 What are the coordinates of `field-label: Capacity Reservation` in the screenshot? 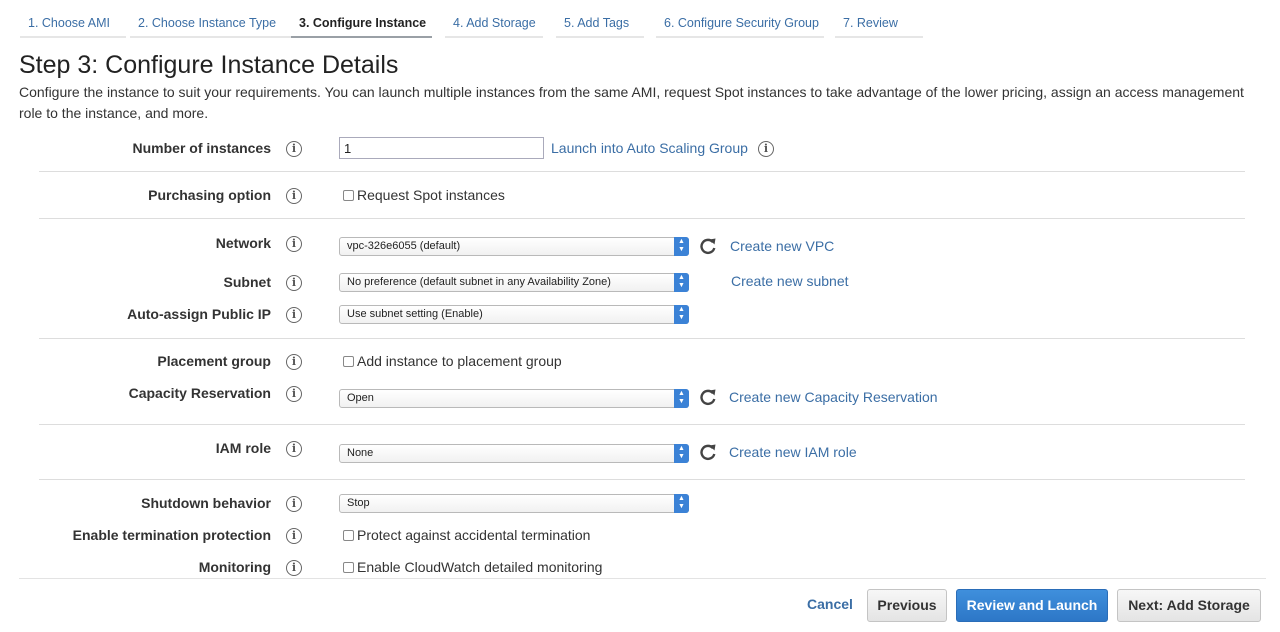 It's located at (199, 393).